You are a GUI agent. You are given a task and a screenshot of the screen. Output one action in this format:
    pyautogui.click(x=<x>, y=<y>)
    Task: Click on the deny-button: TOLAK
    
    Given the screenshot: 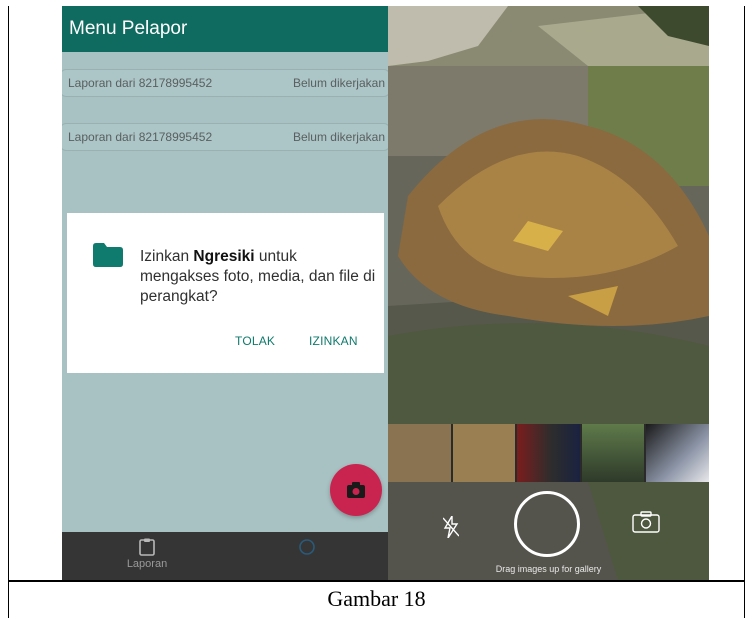 What is the action you would take?
    pyautogui.click(x=255, y=341)
    